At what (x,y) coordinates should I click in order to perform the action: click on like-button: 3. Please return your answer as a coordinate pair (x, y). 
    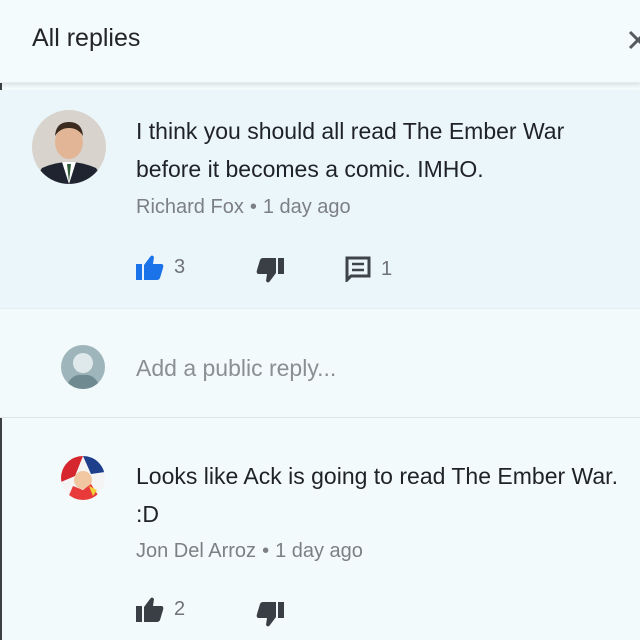
    Looking at the image, I should click on (160, 267).